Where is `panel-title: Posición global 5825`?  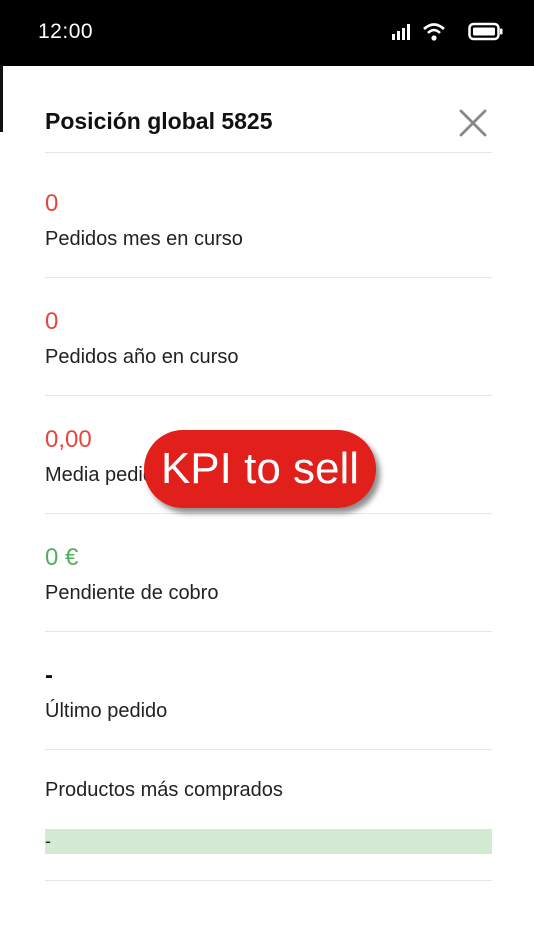 panel-title: Posición global 5825 is located at coordinates (159, 121).